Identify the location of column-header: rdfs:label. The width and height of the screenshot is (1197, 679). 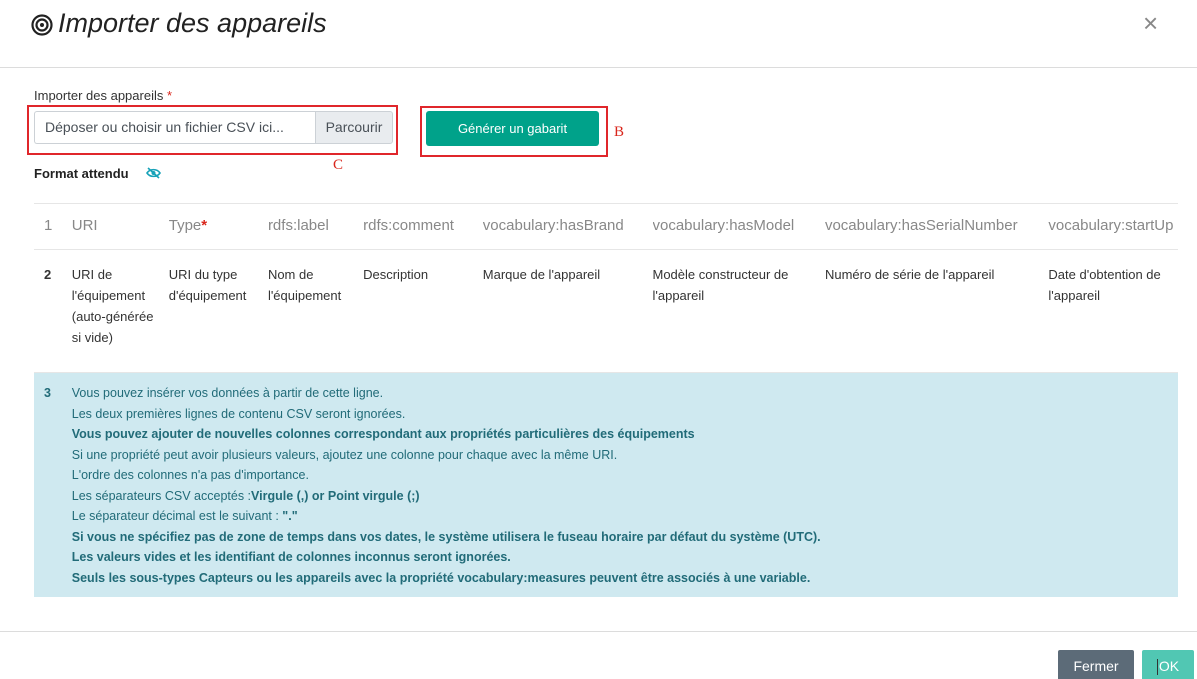
(298, 225).